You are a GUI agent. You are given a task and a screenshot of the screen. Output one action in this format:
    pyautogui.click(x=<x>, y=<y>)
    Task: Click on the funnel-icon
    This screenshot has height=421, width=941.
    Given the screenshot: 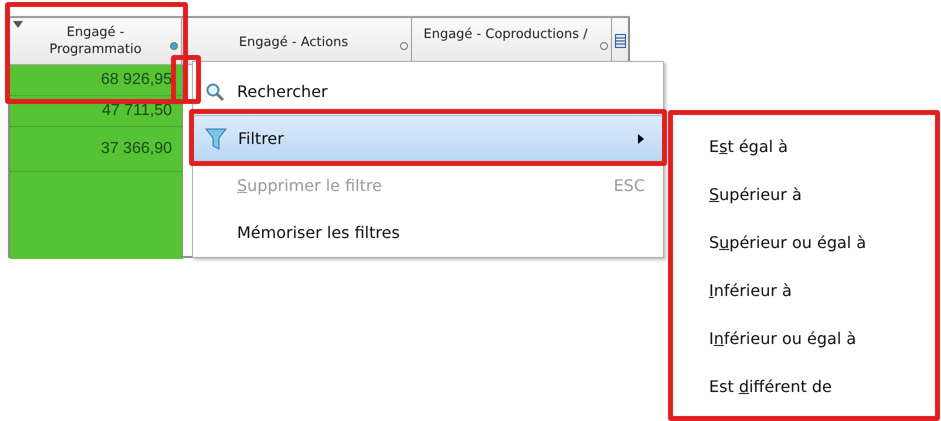 What is the action you would take?
    pyautogui.click(x=216, y=138)
    